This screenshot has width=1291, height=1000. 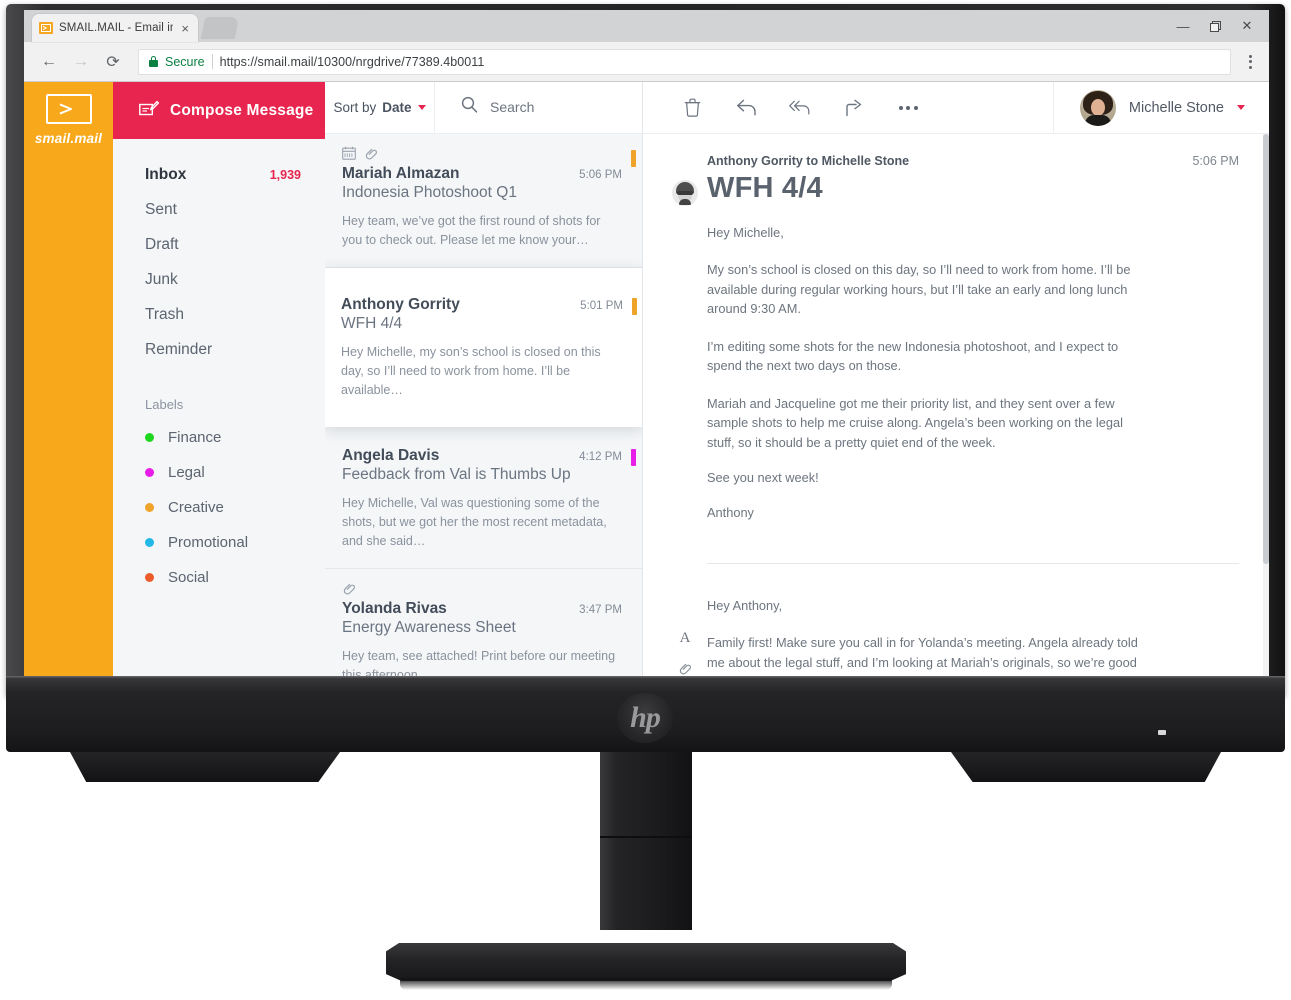 What do you see at coordinates (164, 404) in the screenshot?
I see `labels-heading: Labels` at bounding box center [164, 404].